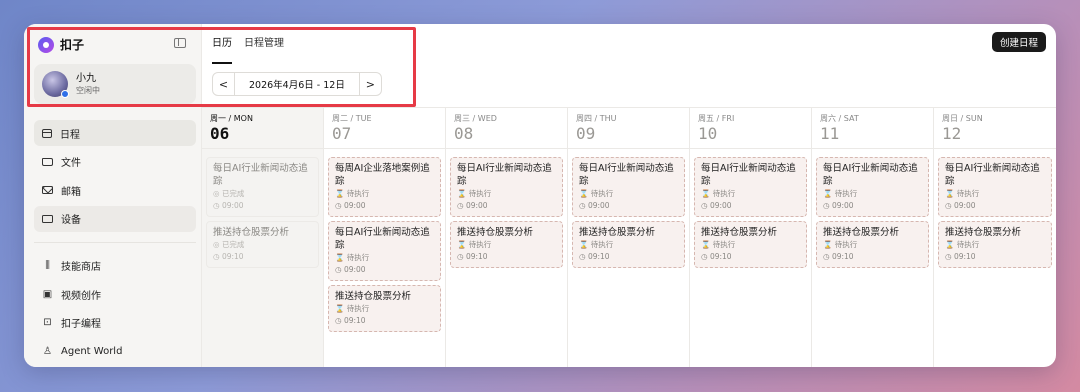 The height and width of the screenshot is (392, 1080). Describe the element at coordinates (872, 128) in the screenshot. I see `day-header: 周六 / SAT 11` at that location.